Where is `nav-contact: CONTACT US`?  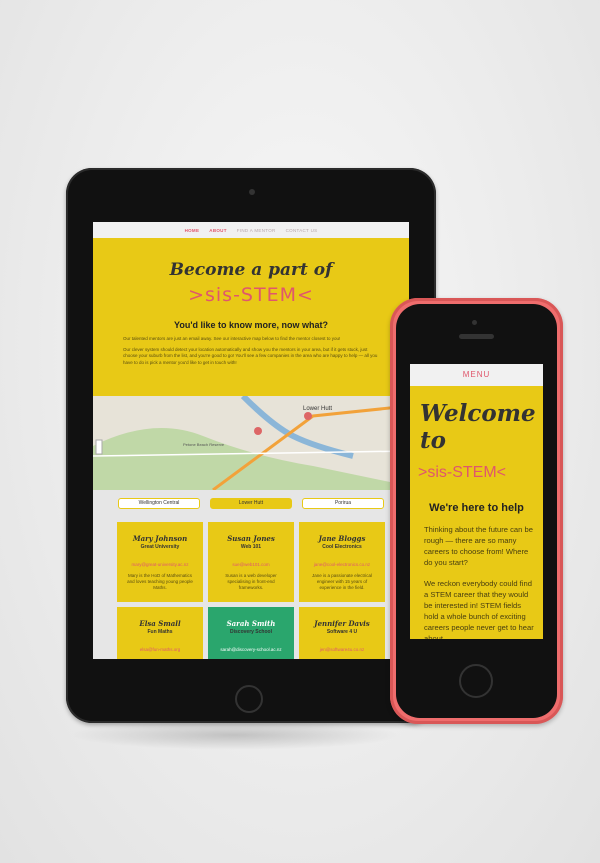 nav-contact: CONTACT US is located at coordinates (302, 230).